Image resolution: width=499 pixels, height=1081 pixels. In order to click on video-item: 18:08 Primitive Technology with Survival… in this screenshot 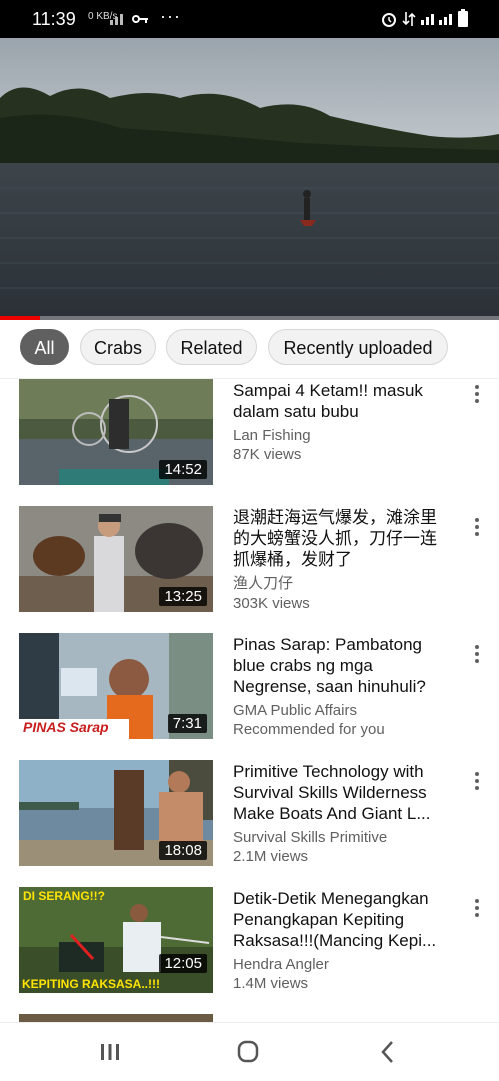, I will do `click(249, 814)`.